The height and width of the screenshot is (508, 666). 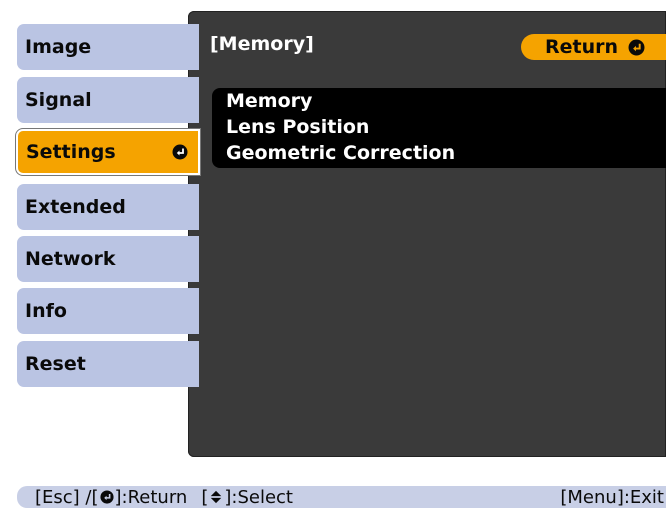 I want to click on submenu-item-memory: Memory, so click(x=269, y=101).